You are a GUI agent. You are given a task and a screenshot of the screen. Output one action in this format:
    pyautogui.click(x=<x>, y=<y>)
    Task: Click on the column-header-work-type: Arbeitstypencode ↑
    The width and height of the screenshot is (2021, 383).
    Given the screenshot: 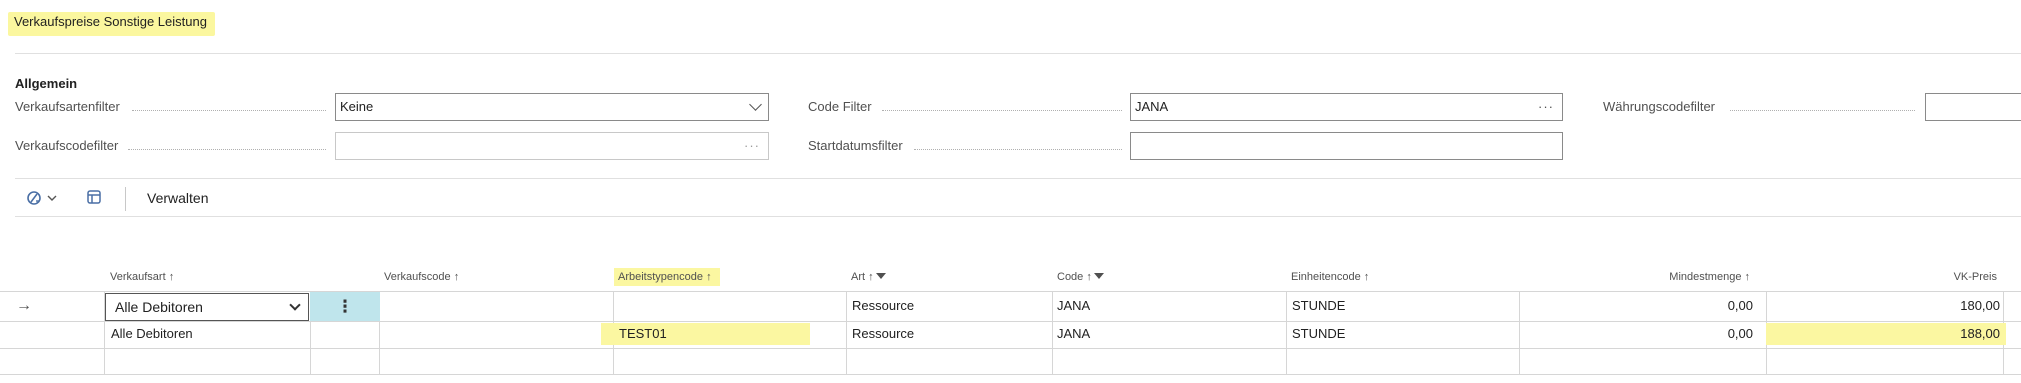 What is the action you would take?
    pyautogui.click(x=667, y=277)
    